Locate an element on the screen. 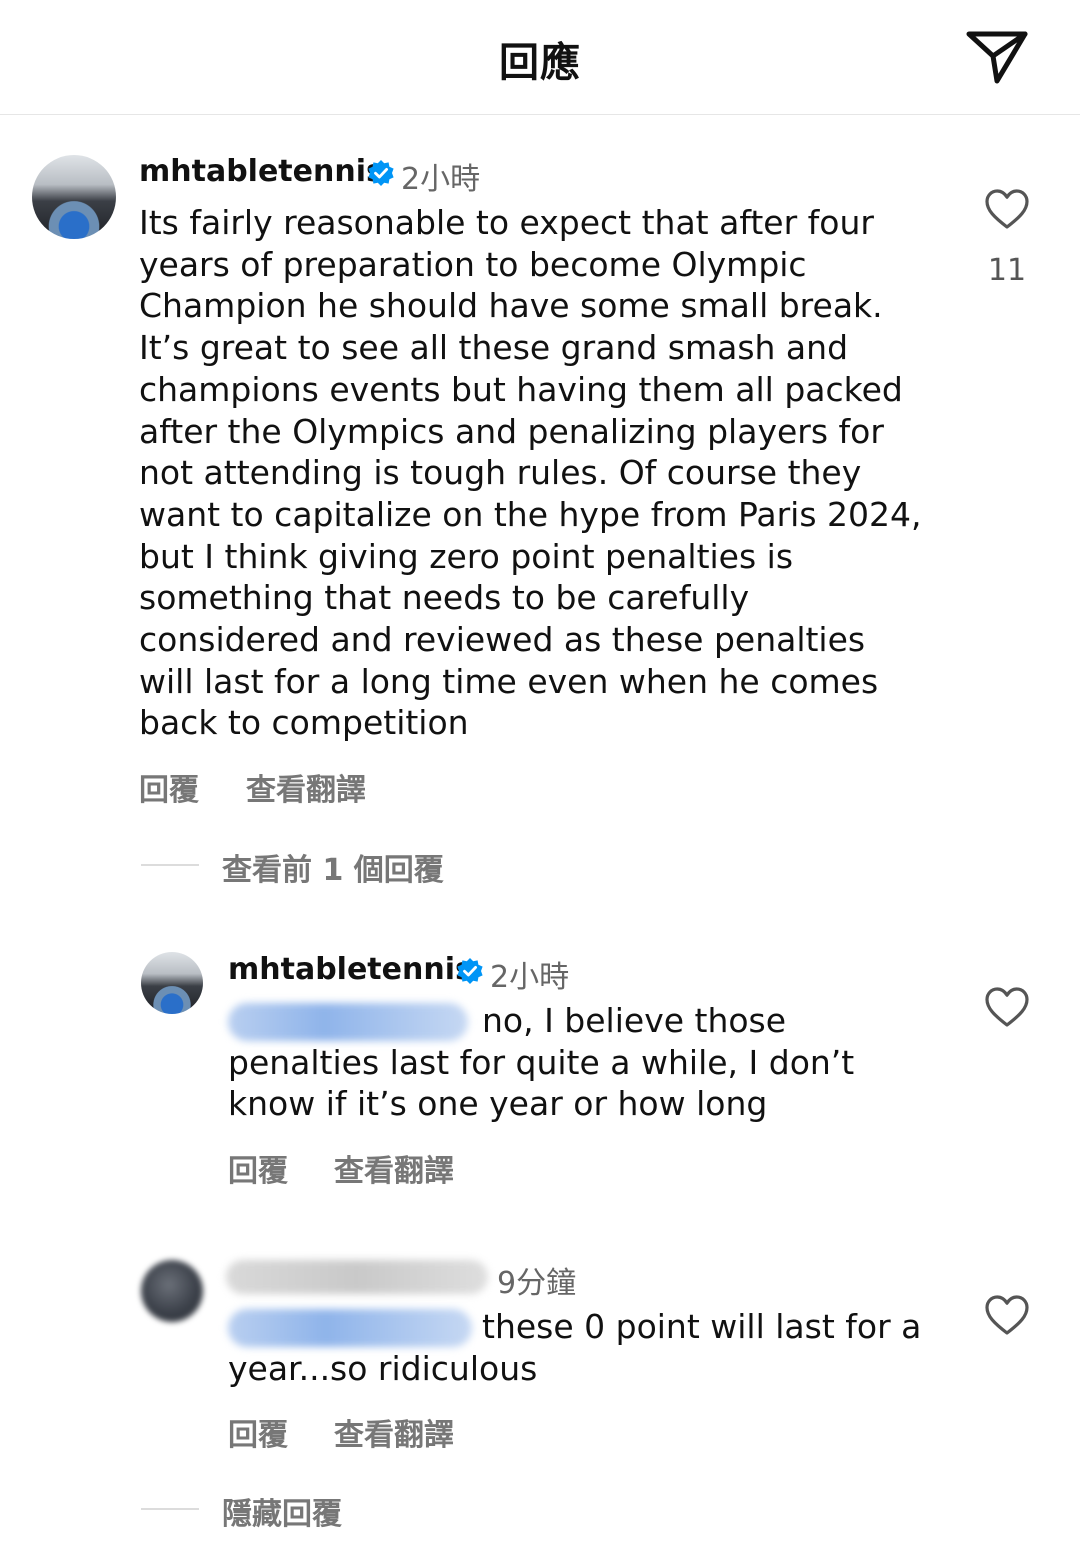  comment-username: mhtabletennis is located at coordinates (261, 171).